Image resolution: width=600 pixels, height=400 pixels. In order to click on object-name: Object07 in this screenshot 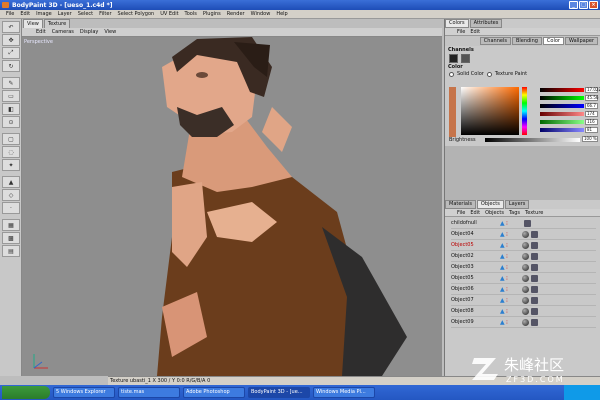, I will do `click(468, 300)`.